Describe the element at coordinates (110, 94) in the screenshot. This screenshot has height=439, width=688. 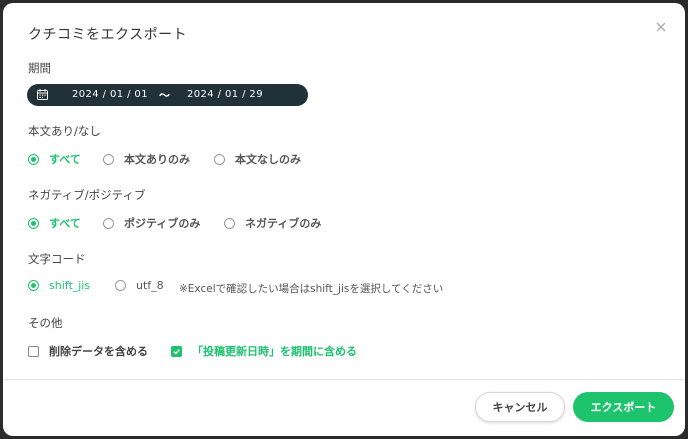
I see `start-date: 2024 / 01 / 01` at that location.